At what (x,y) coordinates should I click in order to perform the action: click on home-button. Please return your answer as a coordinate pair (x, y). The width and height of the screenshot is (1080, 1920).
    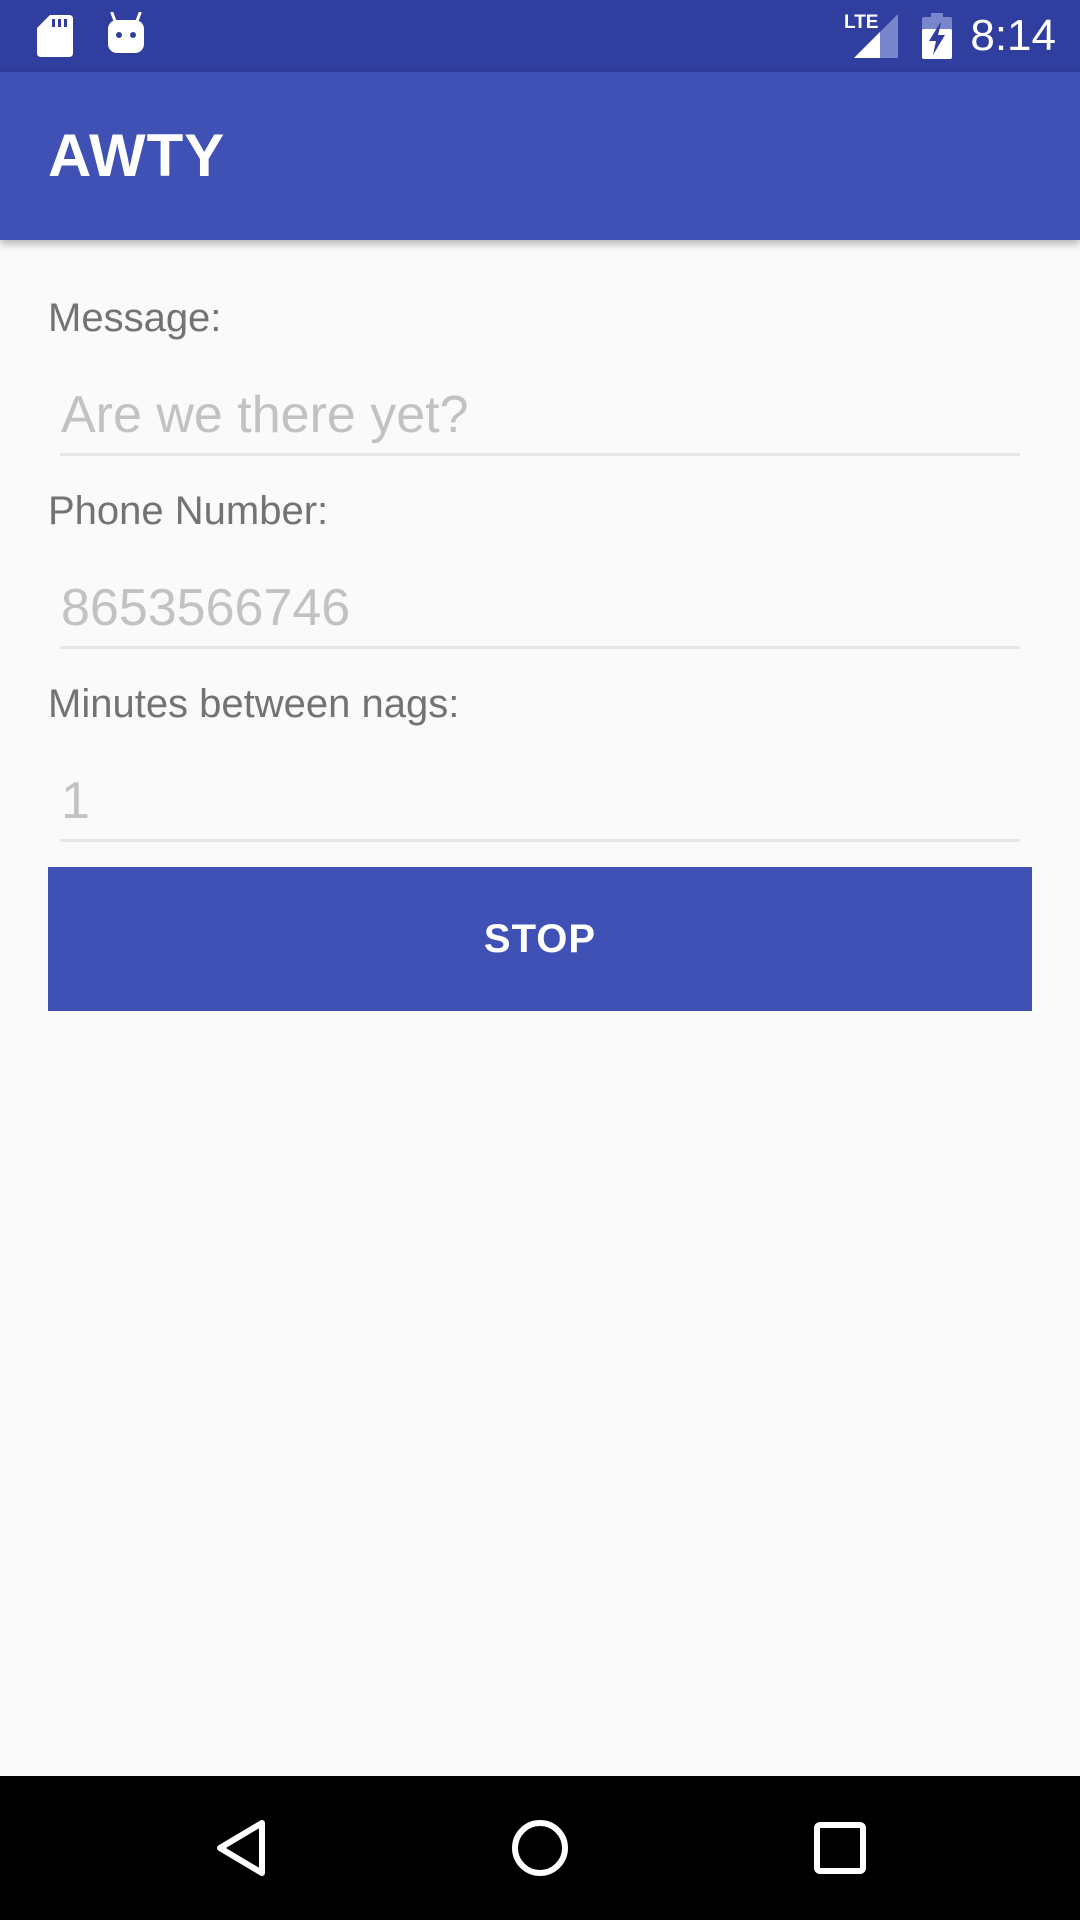
    Looking at the image, I should click on (540, 1848).